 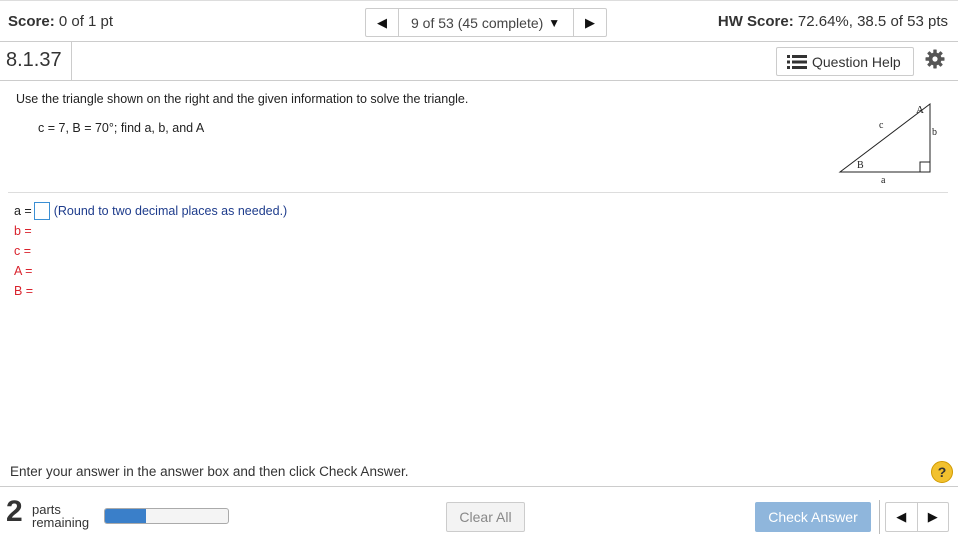 What do you see at coordinates (554, 22) in the screenshot?
I see `caret-down-icon: ▼` at bounding box center [554, 22].